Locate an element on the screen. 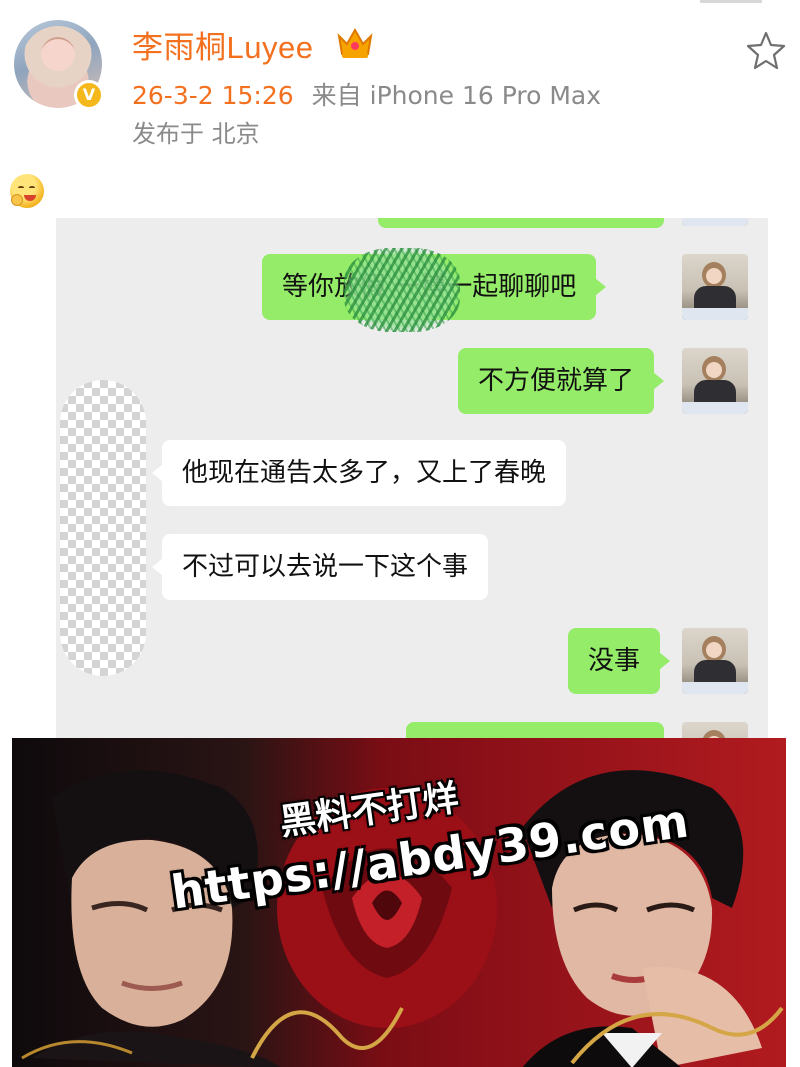 Image resolution: width=800 pixels, height=1067 pixels. emoji-mouth is located at coordinates (30, 198).